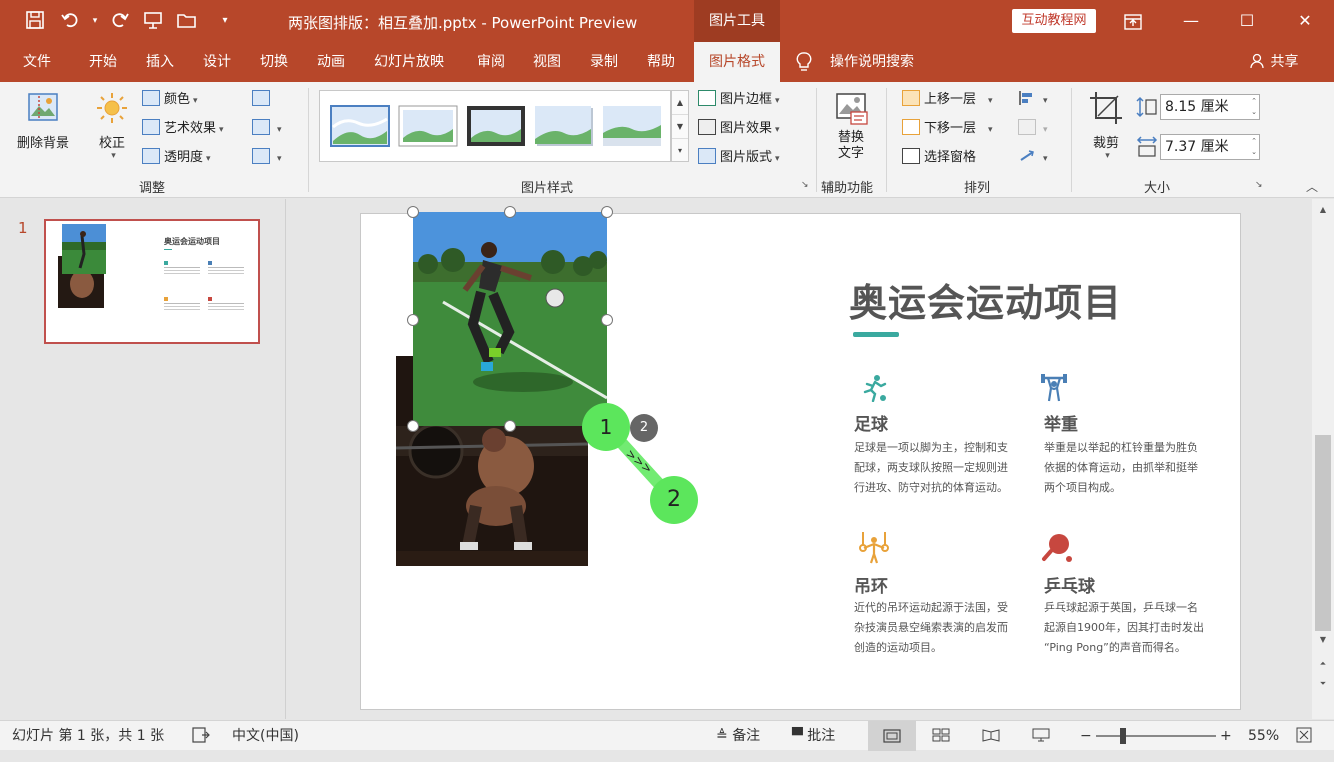  Describe the element at coordinates (225, 21) in the screenshot. I see `customize-qat-icon: ▾` at that location.